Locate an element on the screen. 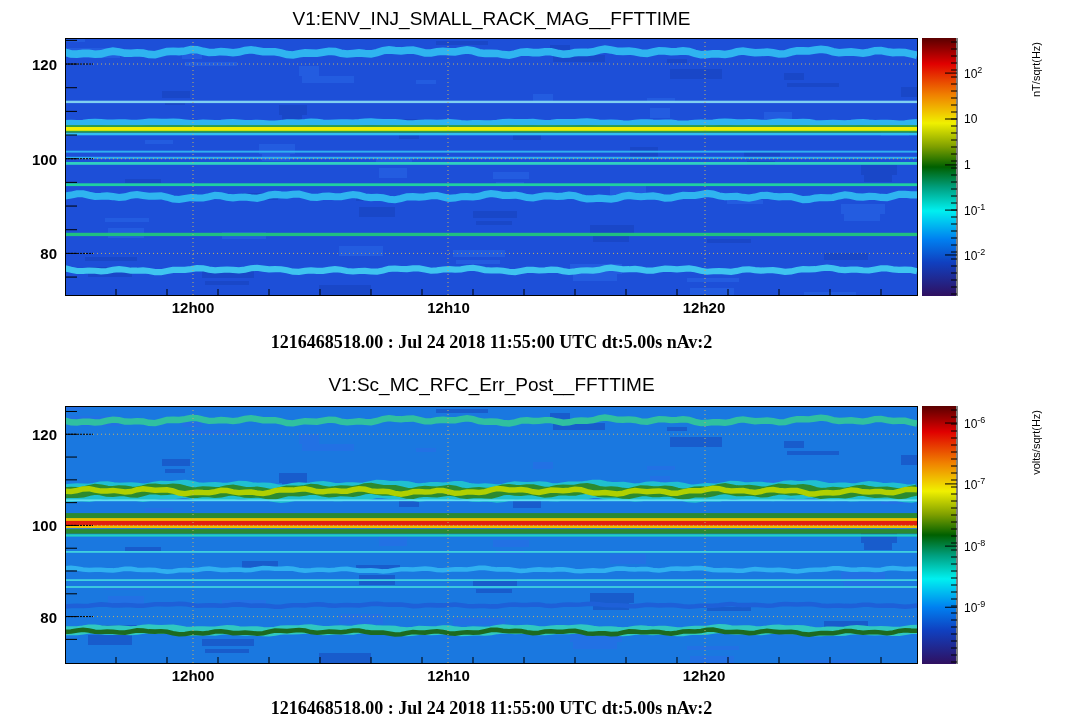 Image resolution: width=1067 pixels, height=723 pixels. colorbar-unit-label: volts/sqrt(Hz) is located at coordinates (1036, 442).